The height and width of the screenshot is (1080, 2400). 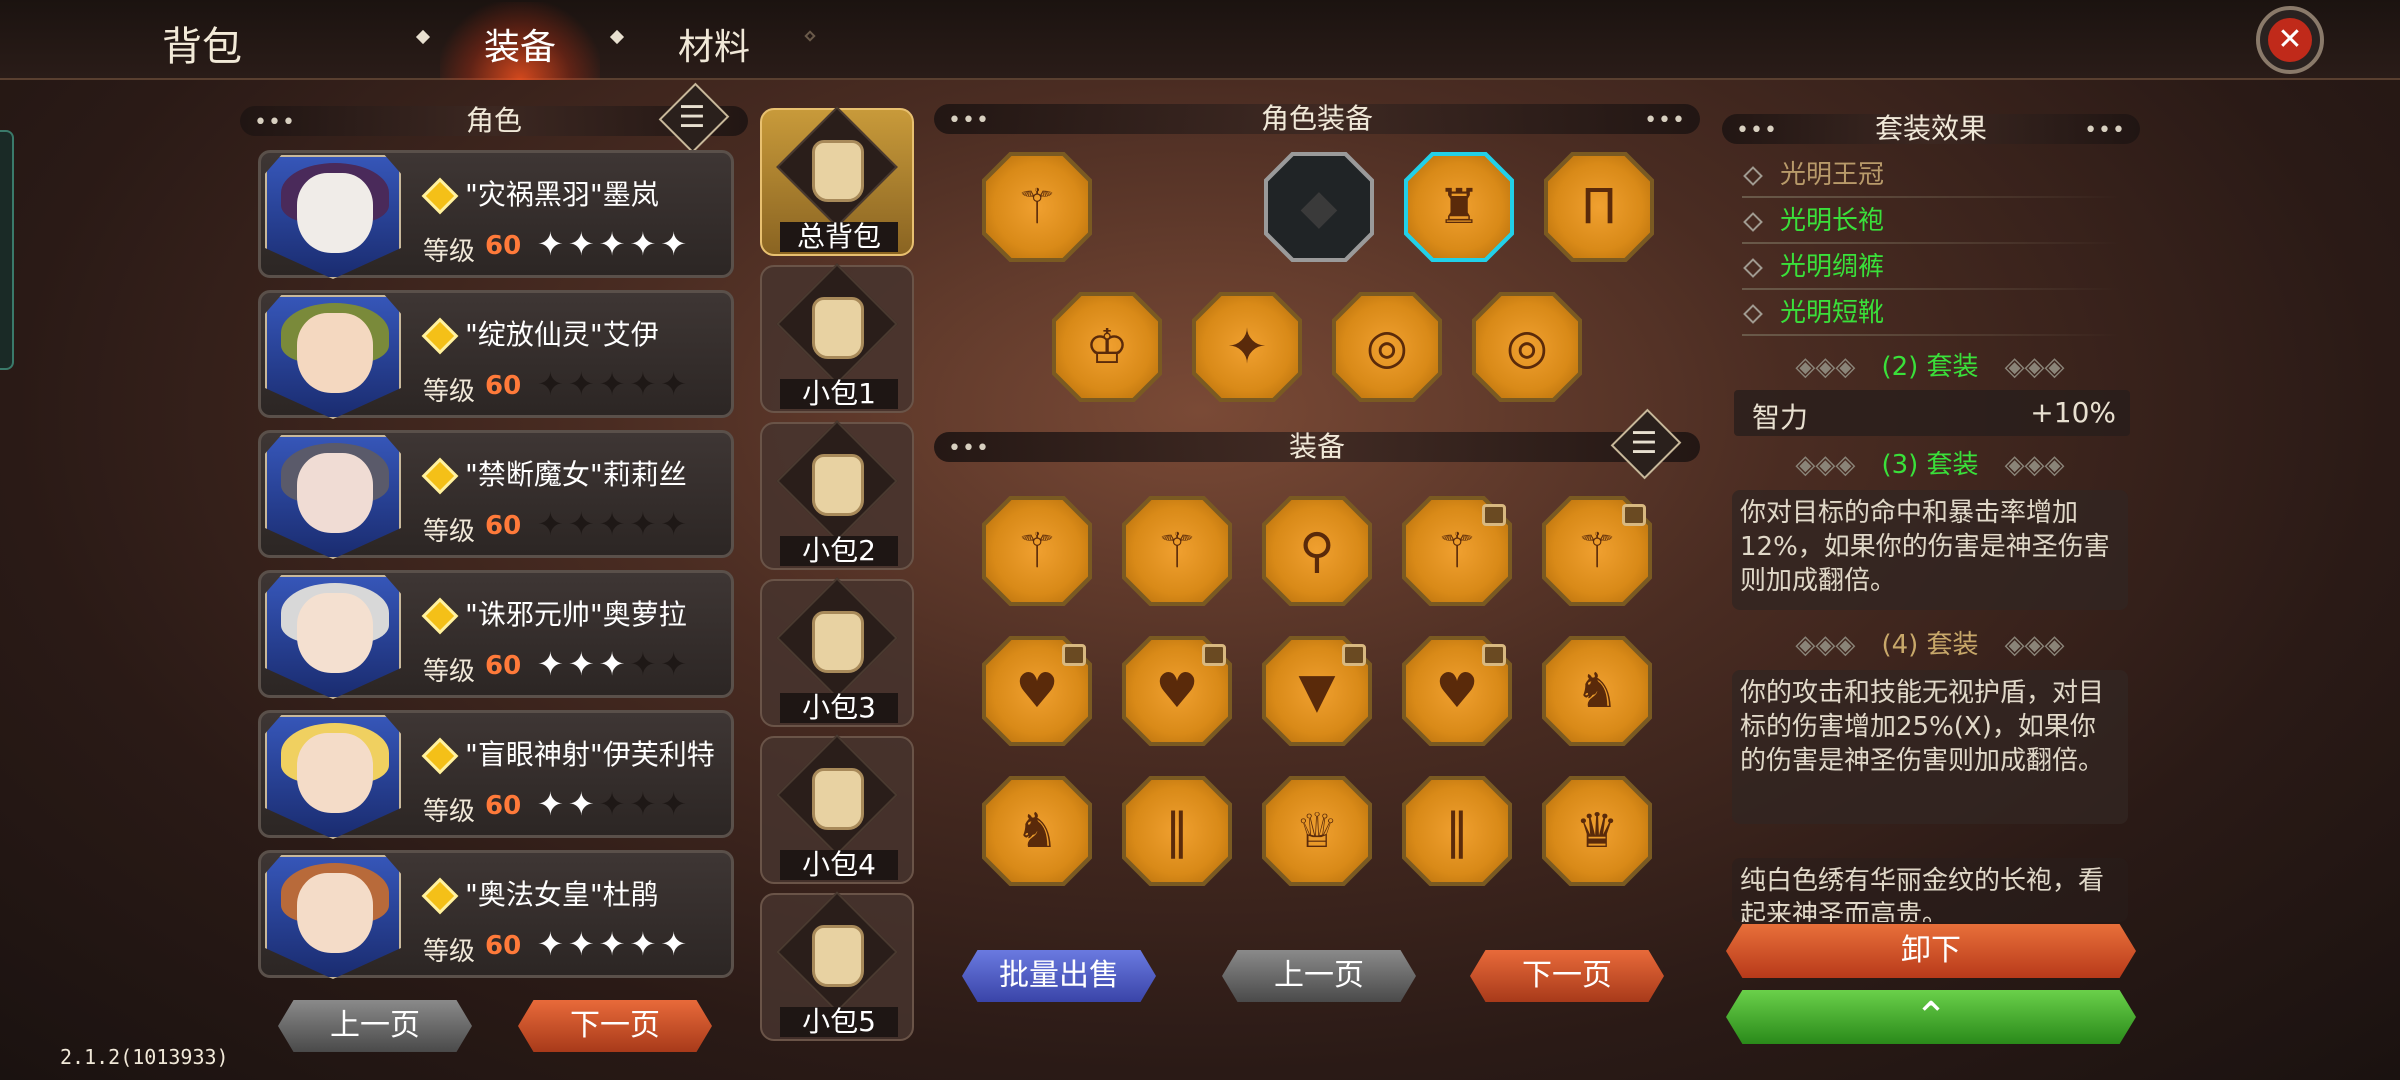 What do you see at coordinates (1319, 976) in the screenshot?
I see `inventory-prev-button: 上一页` at bounding box center [1319, 976].